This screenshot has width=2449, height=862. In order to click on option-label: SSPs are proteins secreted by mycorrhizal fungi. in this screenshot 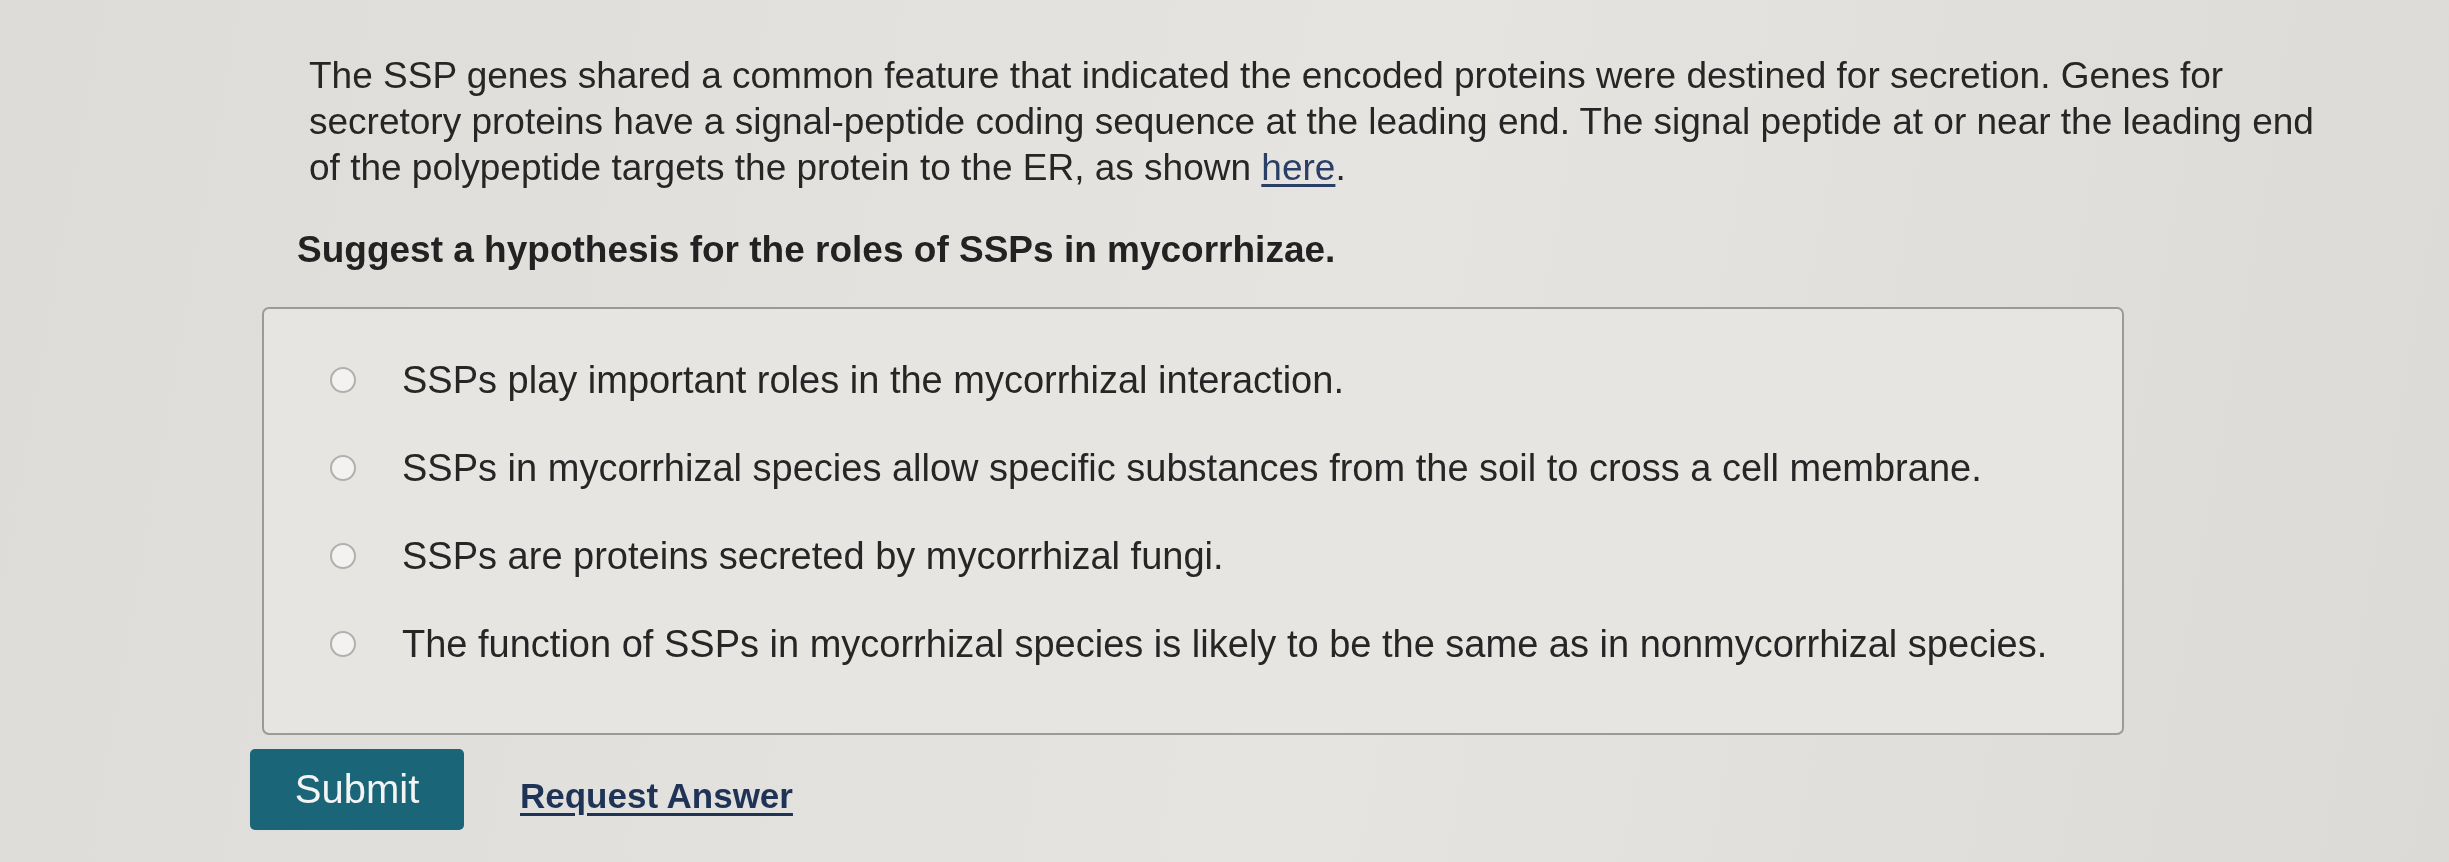, I will do `click(813, 556)`.